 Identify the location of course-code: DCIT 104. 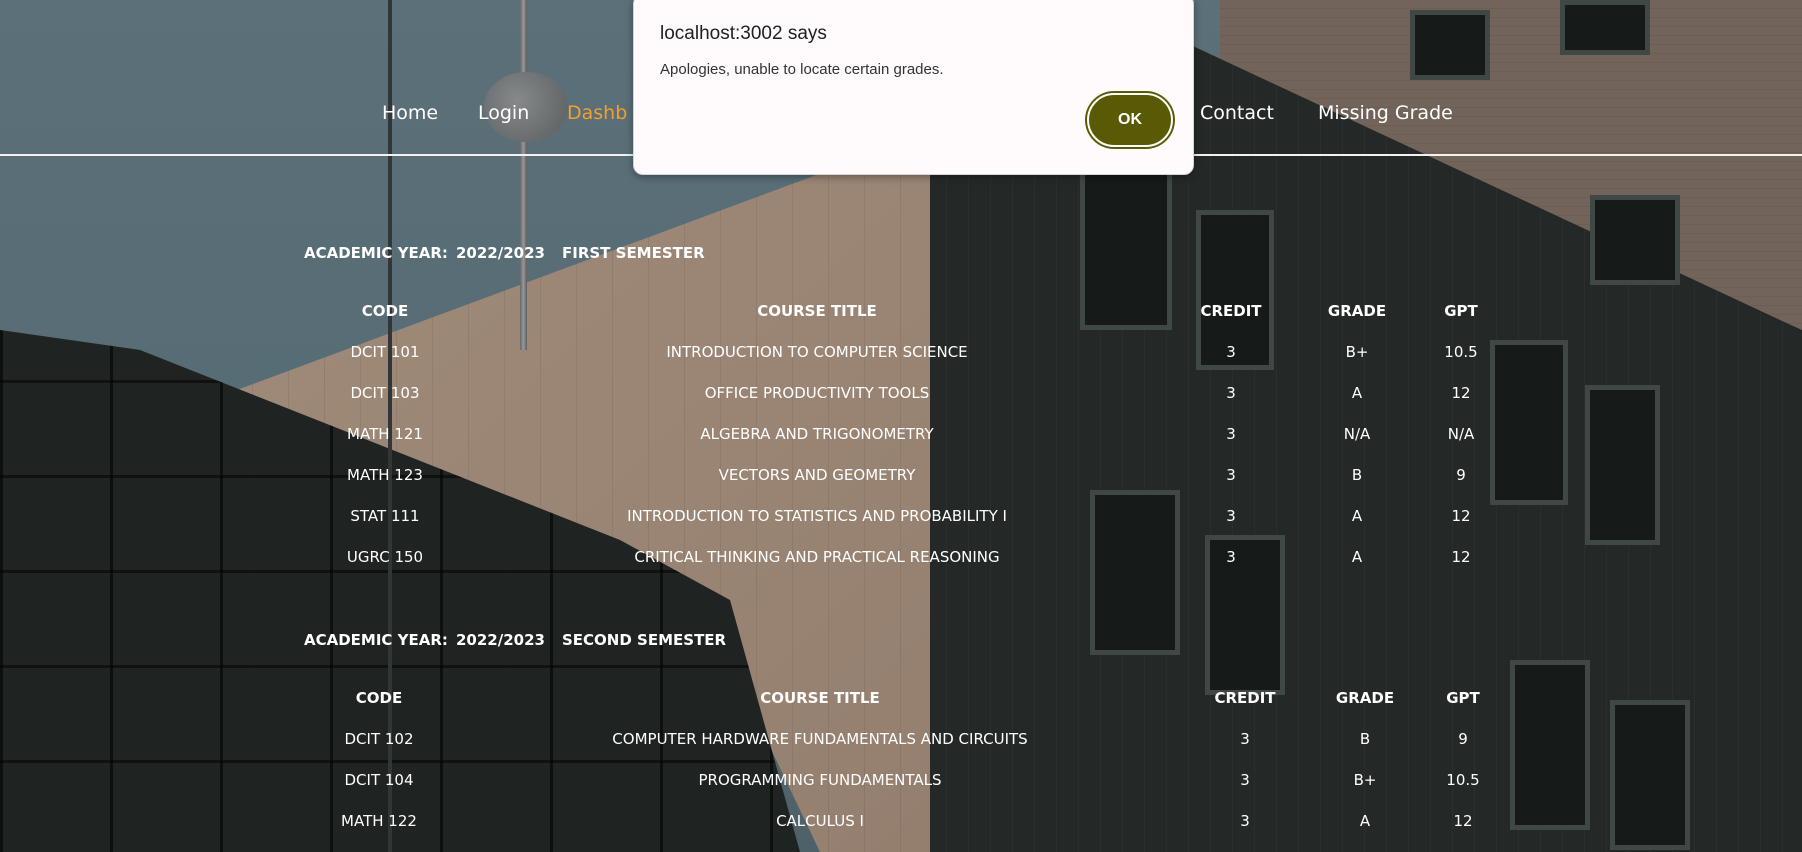
(379, 780).